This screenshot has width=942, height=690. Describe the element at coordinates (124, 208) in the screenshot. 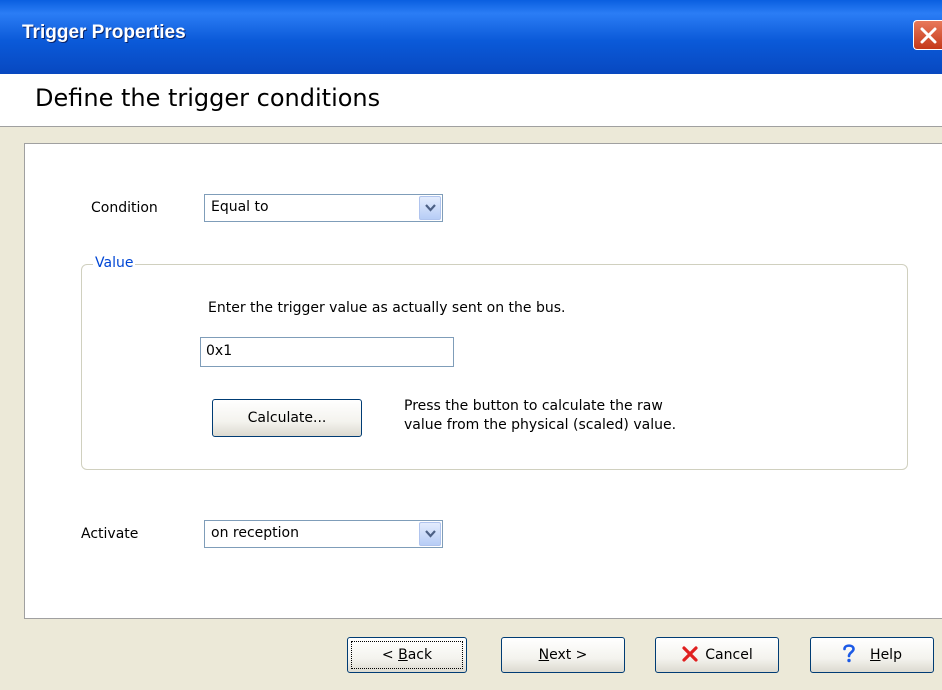

I see `condition-label: Condition` at that location.